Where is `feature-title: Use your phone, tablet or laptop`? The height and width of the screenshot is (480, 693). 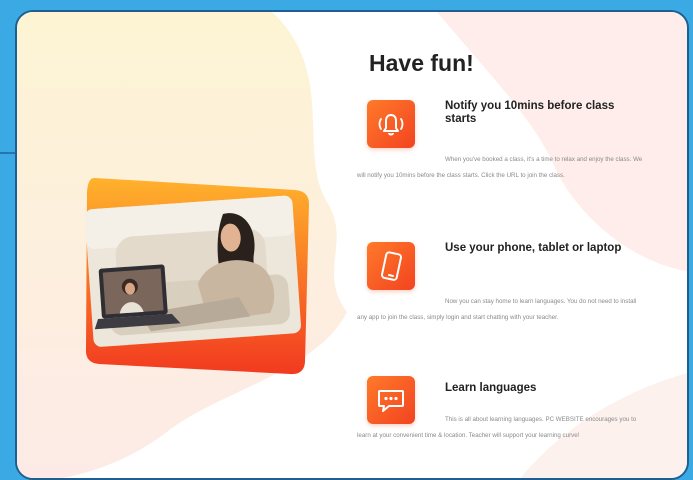
feature-title: Use your phone, tablet or laptop is located at coordinates (533, 248).